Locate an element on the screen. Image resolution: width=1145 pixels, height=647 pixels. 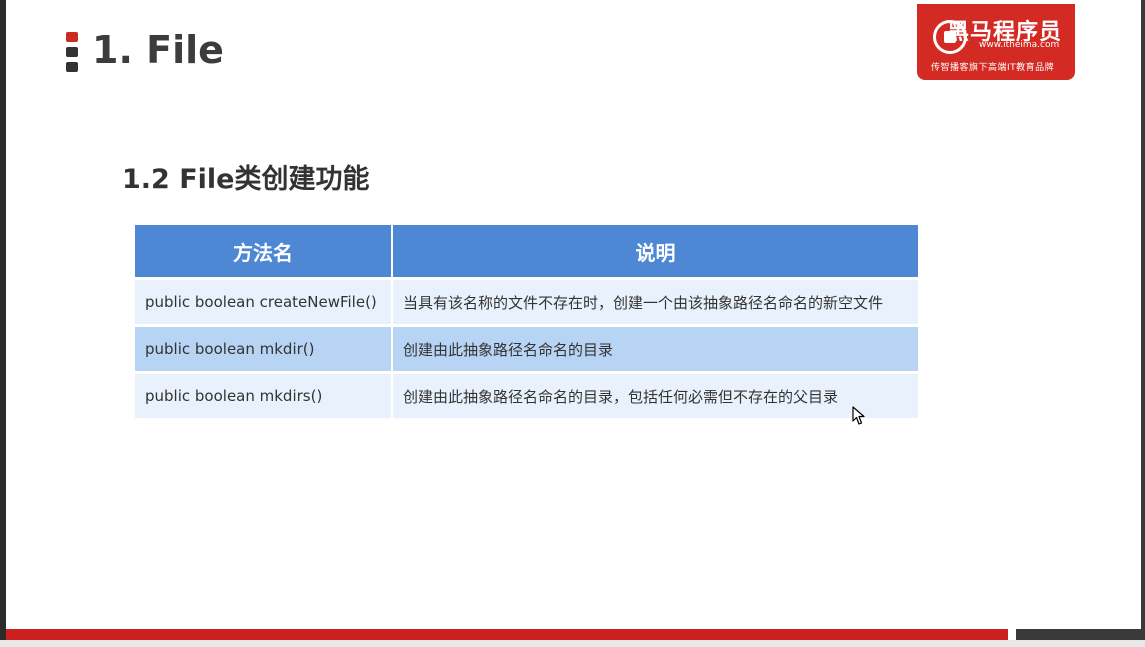
description-cell: 创建由此抽象路径名命名的目录，包括任何必需但不存在的父目录 is located at coordinates (655, 394).